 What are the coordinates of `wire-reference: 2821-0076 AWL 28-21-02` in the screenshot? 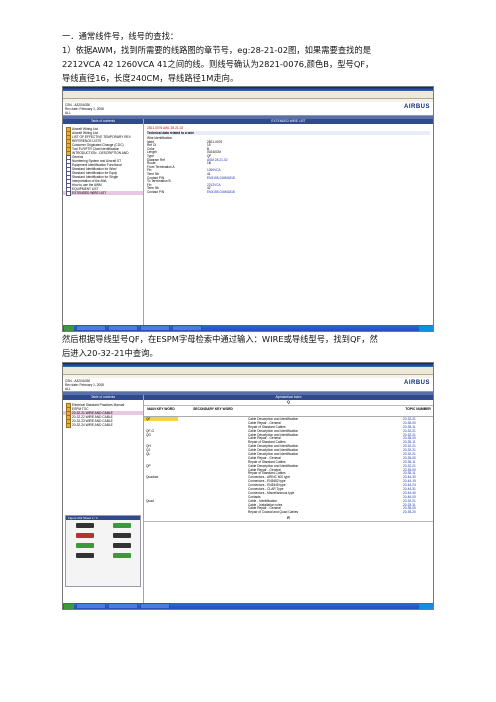 It's located at (165, 128).